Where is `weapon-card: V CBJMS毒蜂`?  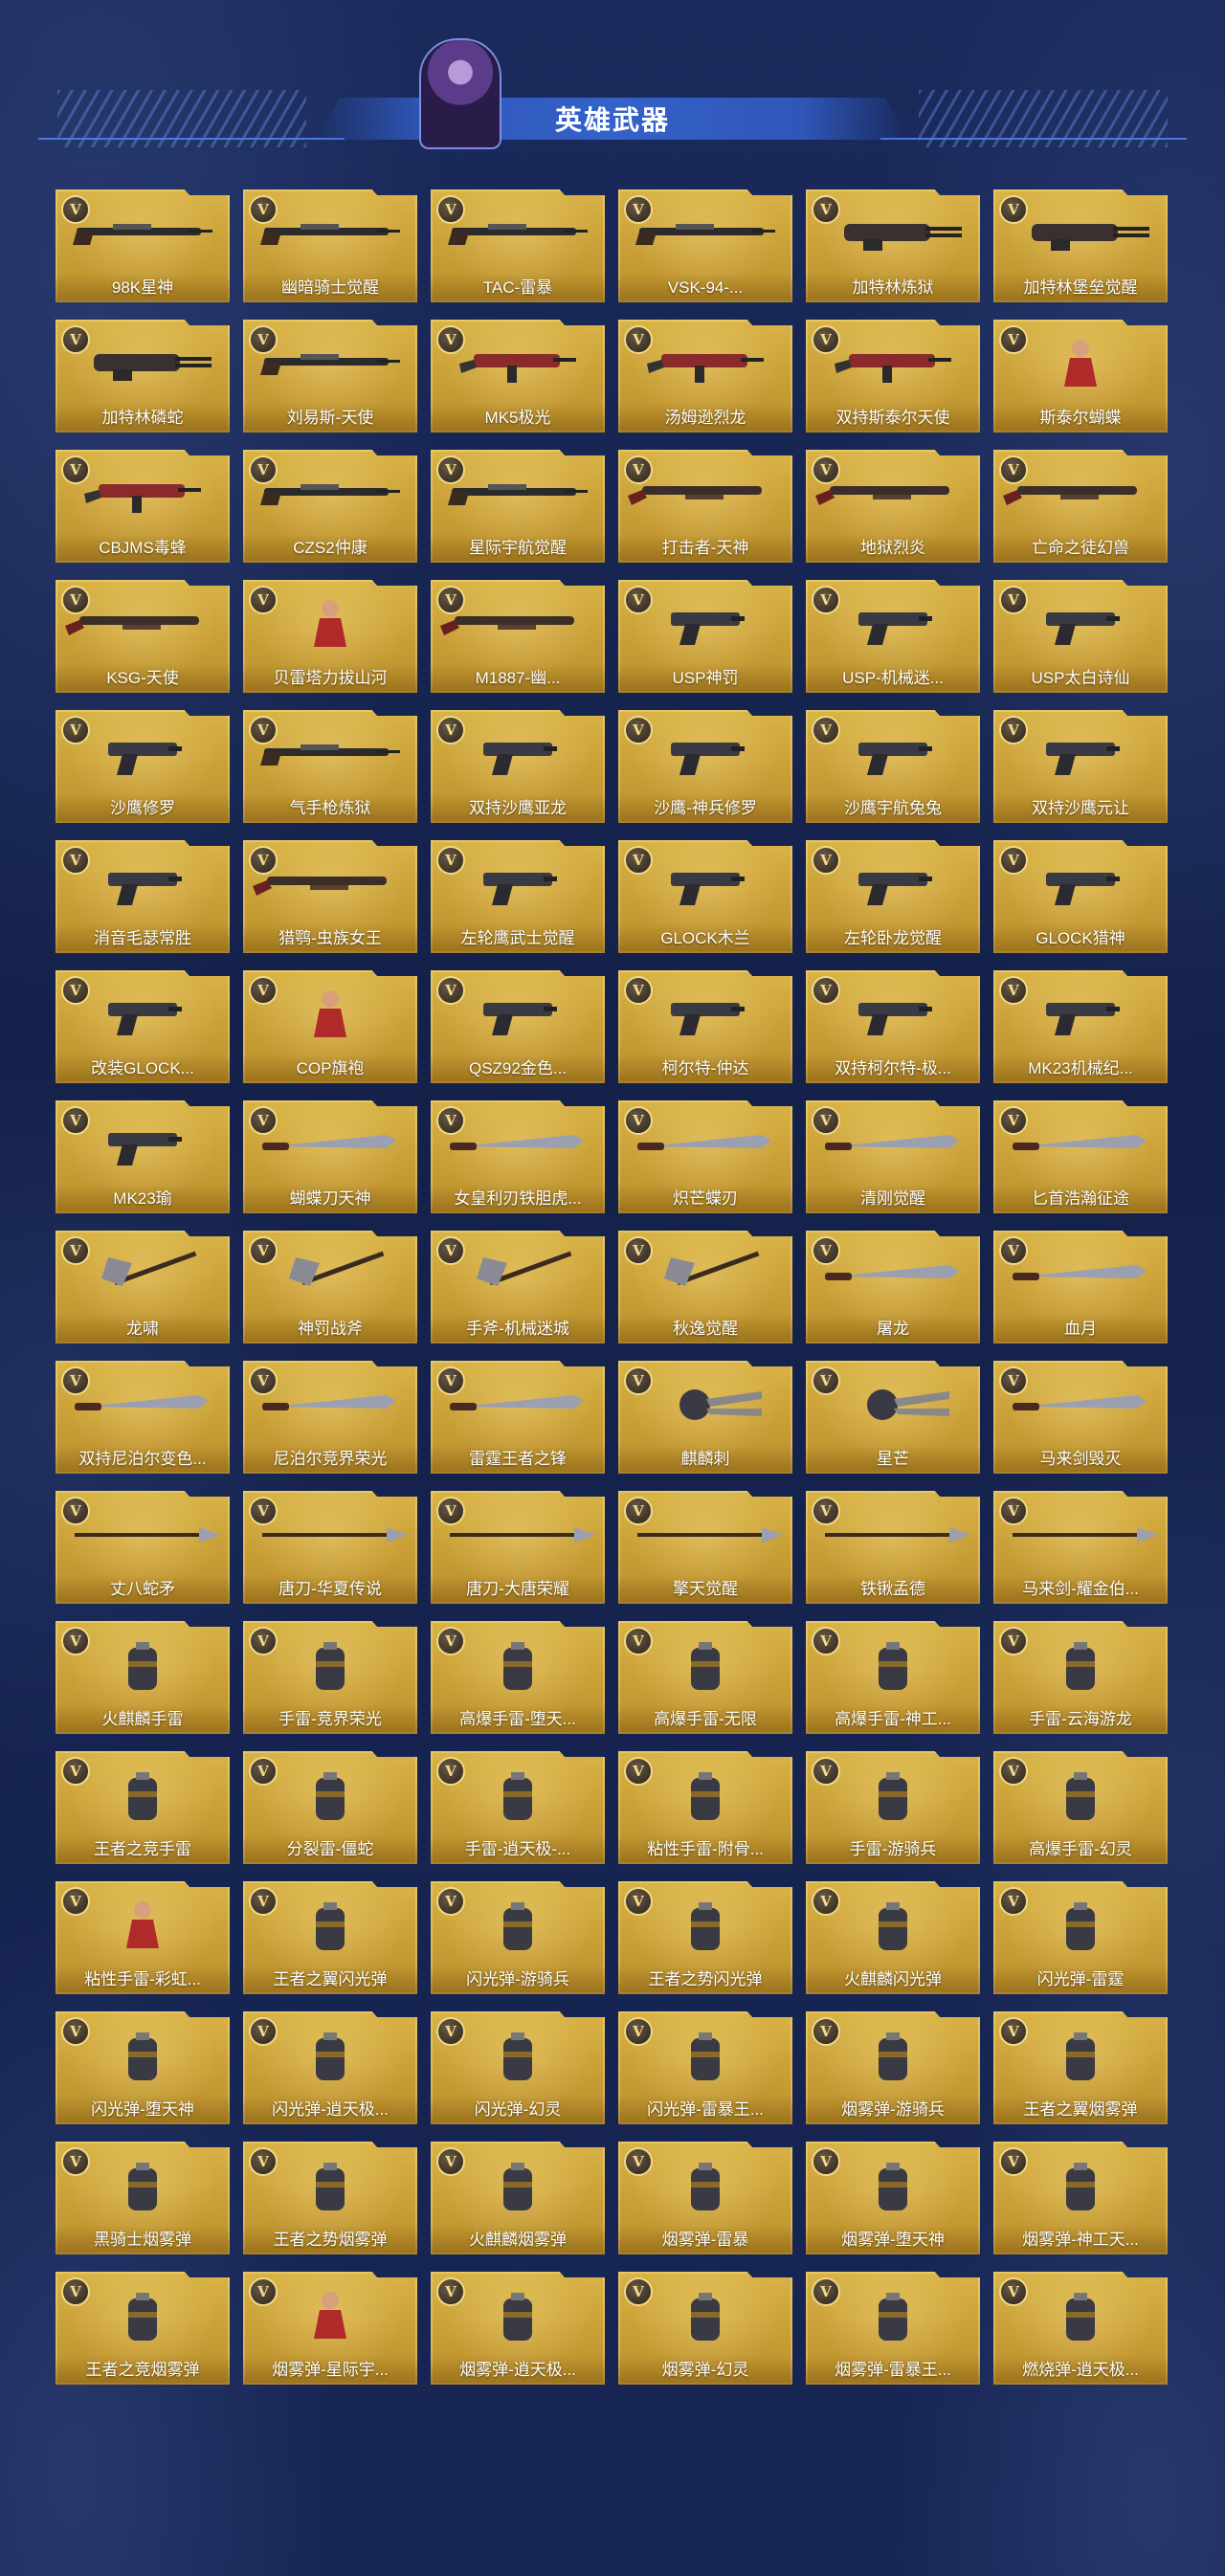 weapon-card: V CBJMS毒蜂 is located at coordinates (143, 506).